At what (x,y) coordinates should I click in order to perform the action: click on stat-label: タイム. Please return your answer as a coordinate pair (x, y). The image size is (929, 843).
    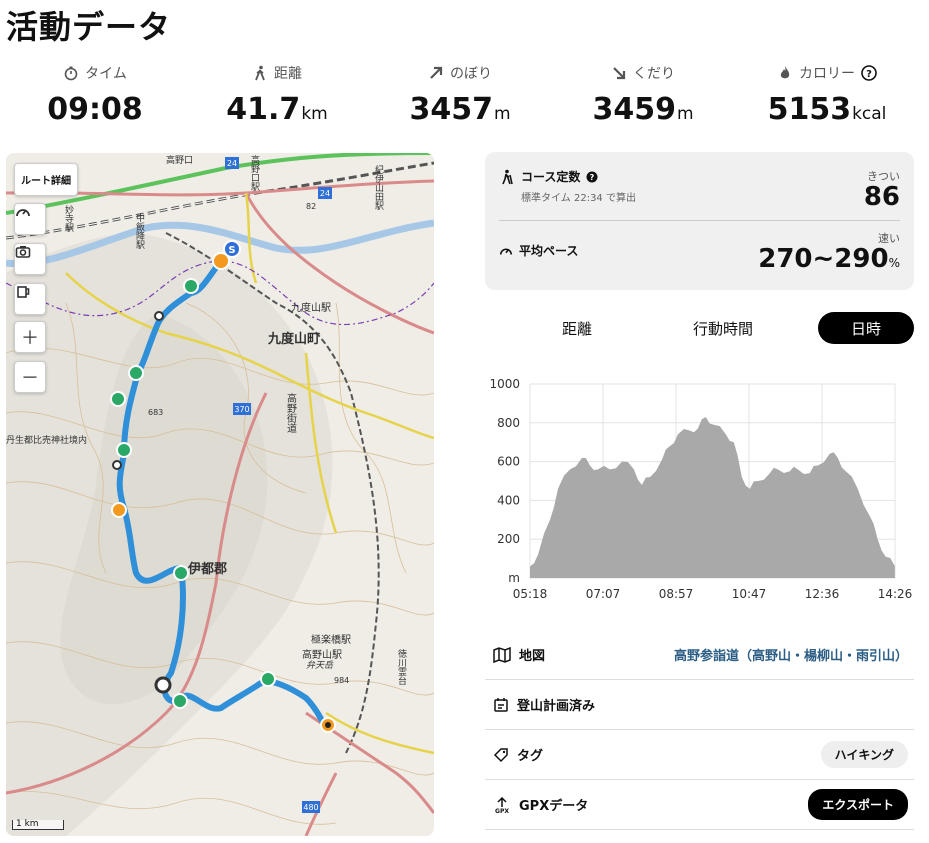
    Looking at the image, I should click on (106, 74).